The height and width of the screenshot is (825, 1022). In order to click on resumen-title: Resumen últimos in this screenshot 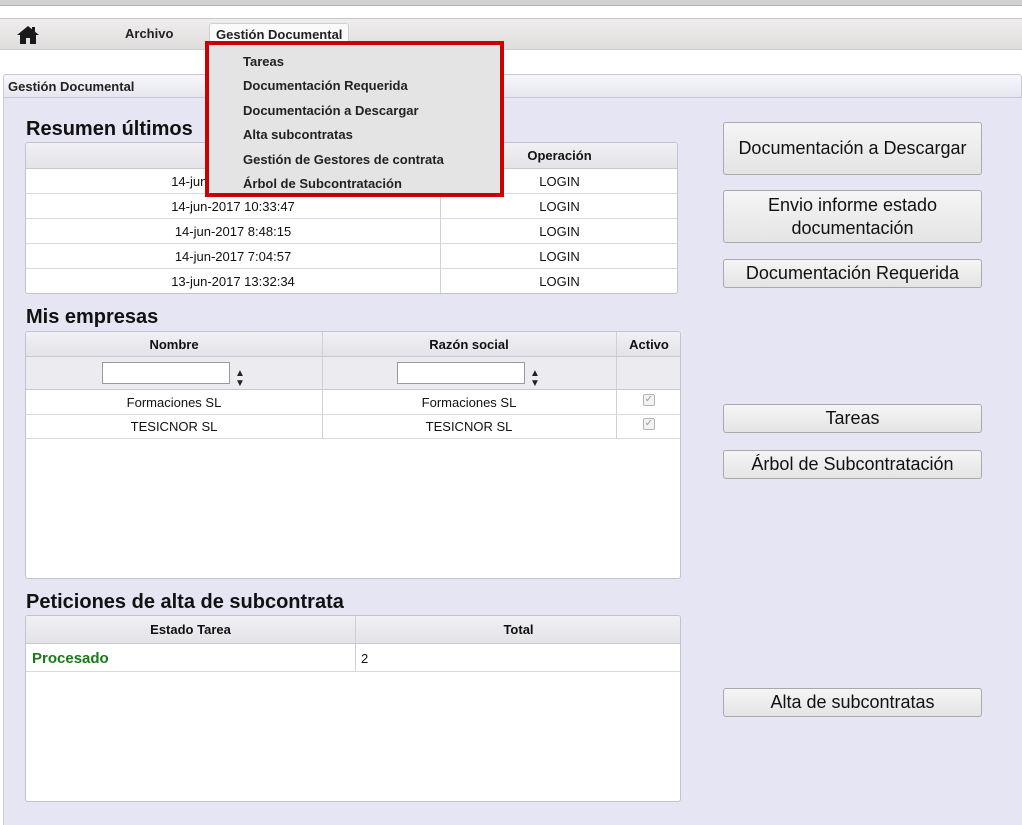, I will do `click(109, 129)`.